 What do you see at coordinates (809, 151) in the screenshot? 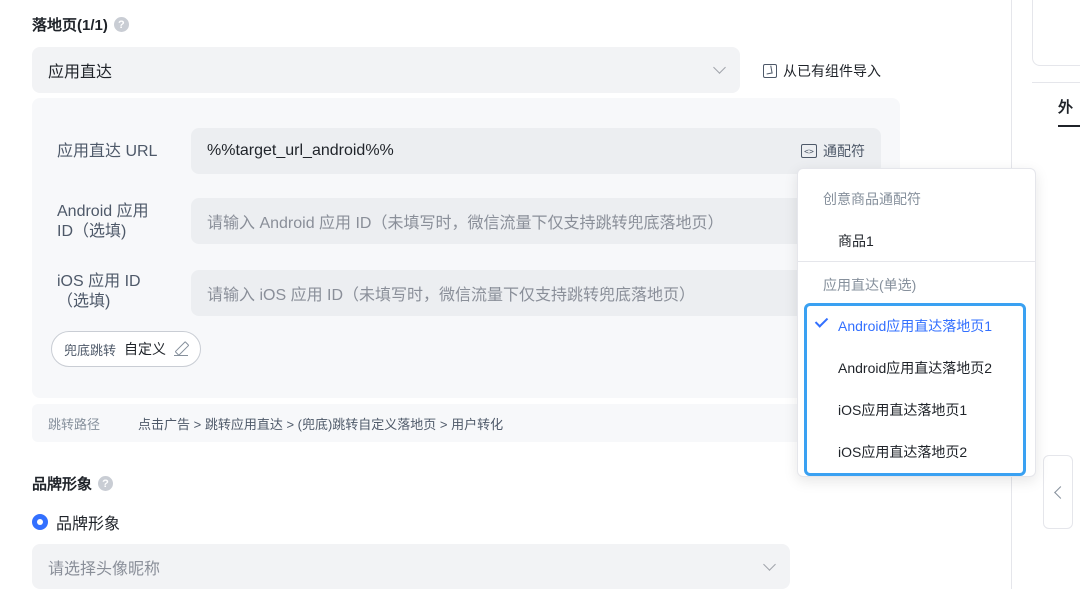
I see `code-icon: <>` at bounding box center [809, 151].